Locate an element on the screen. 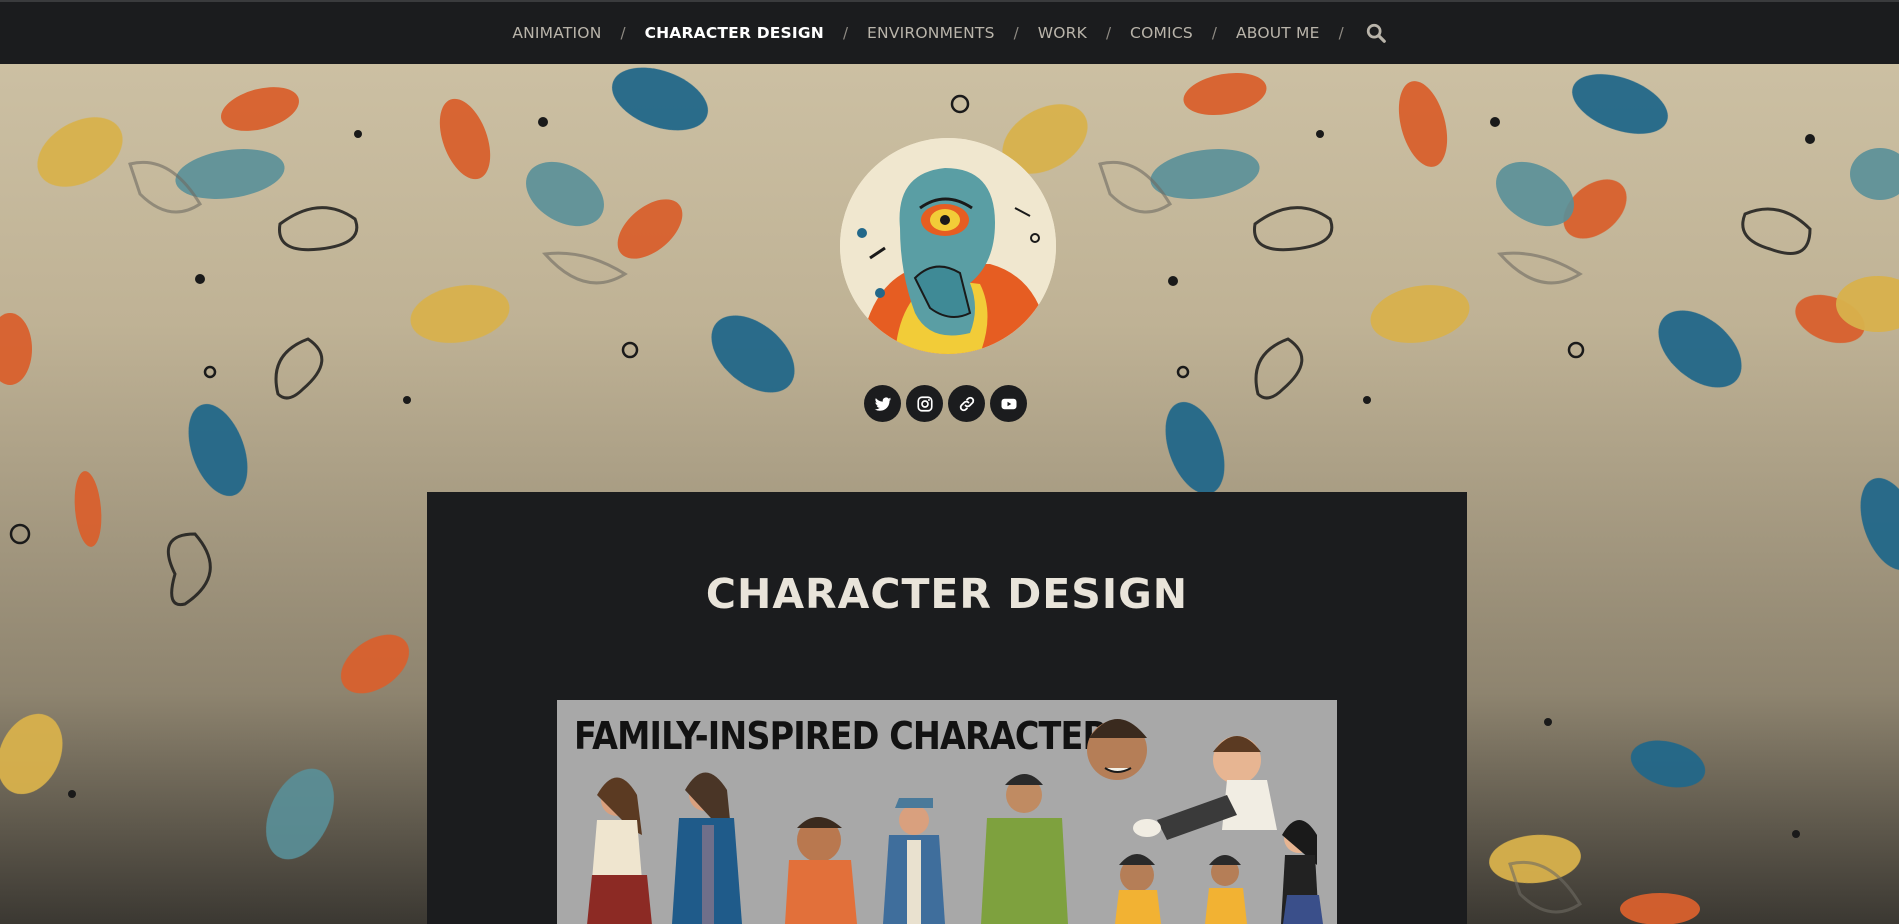 The width and height of the screenshot is (1899, 924). character-lineup-illustration is located at coordinates (955, 821).